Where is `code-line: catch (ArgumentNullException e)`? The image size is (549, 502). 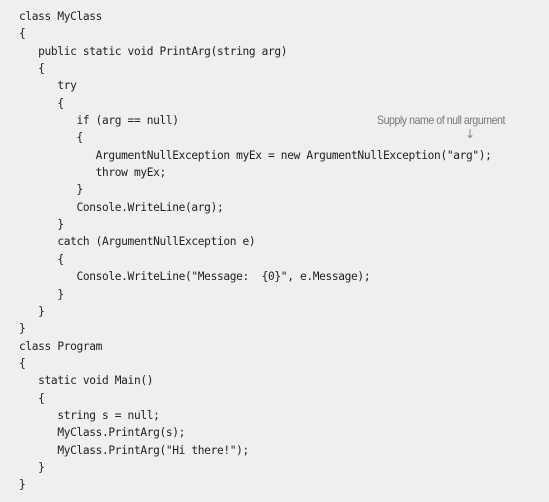
code-line: catch (ArgumentNullException e) is located at coordinates (137, 242).